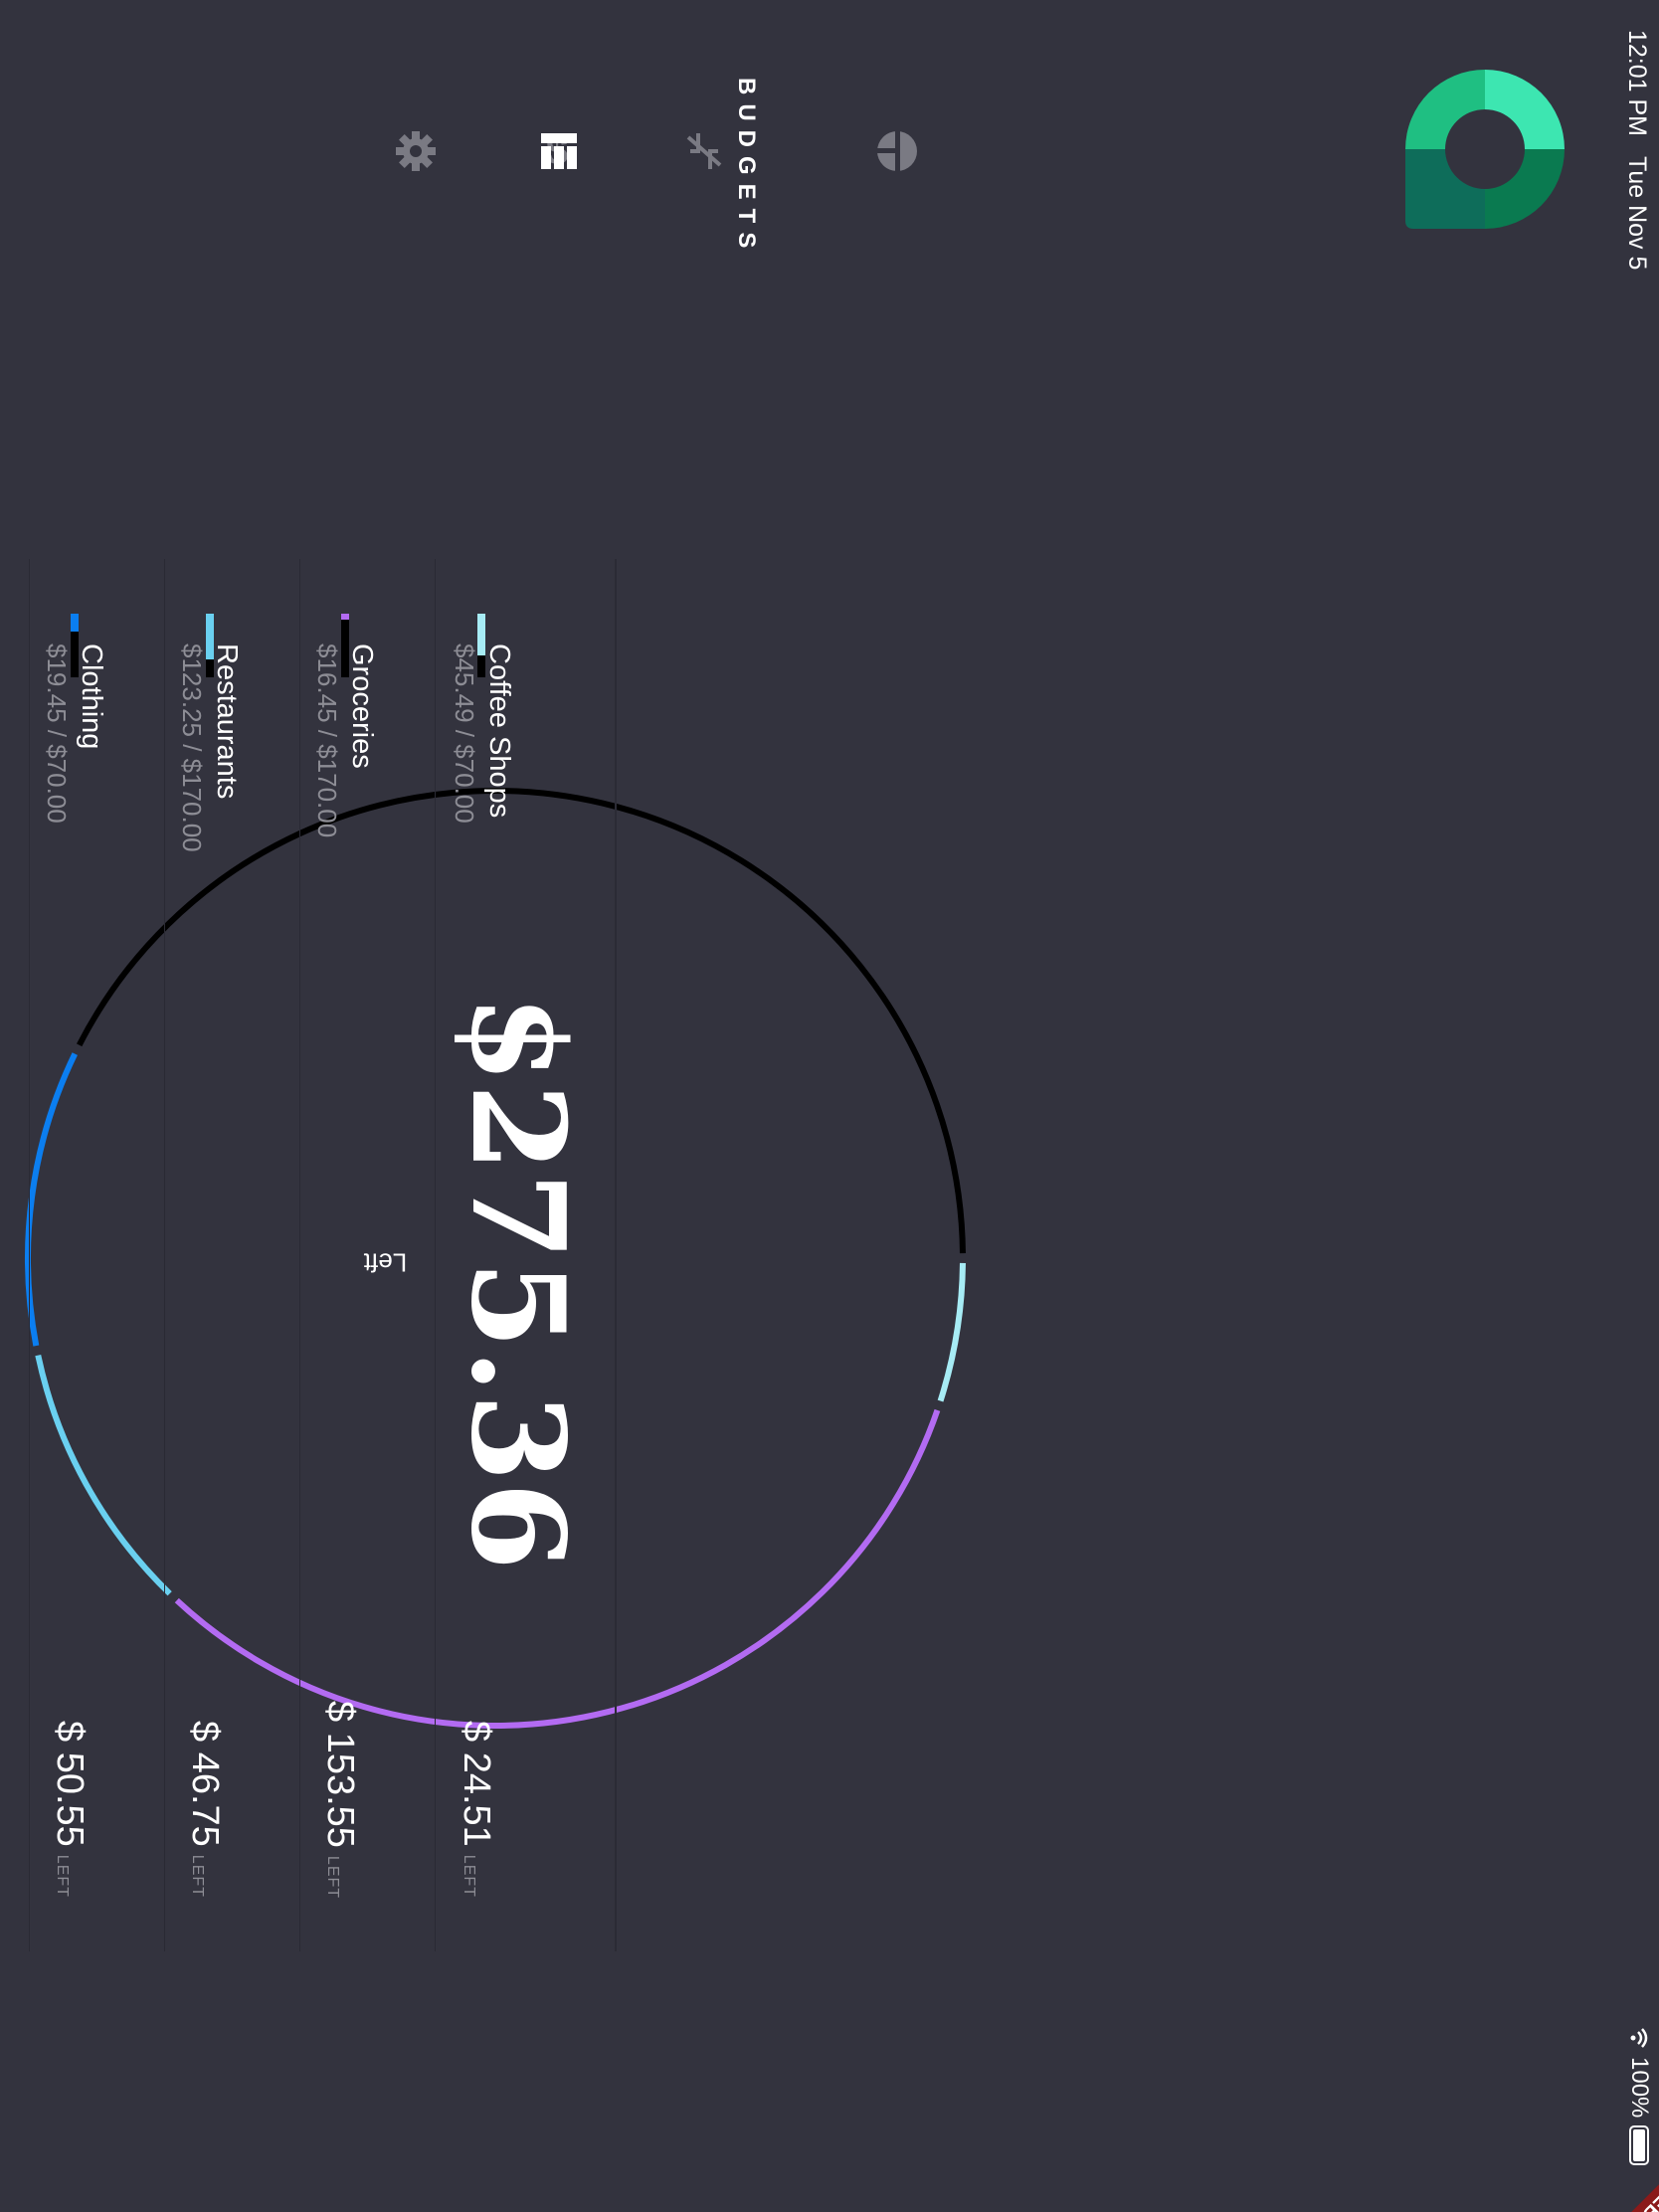 This screenshot has height=2212, width=1659. Describe the element at coordinates (227, 722) in the screenshot. I see `category-name: Restaurants` at that location.